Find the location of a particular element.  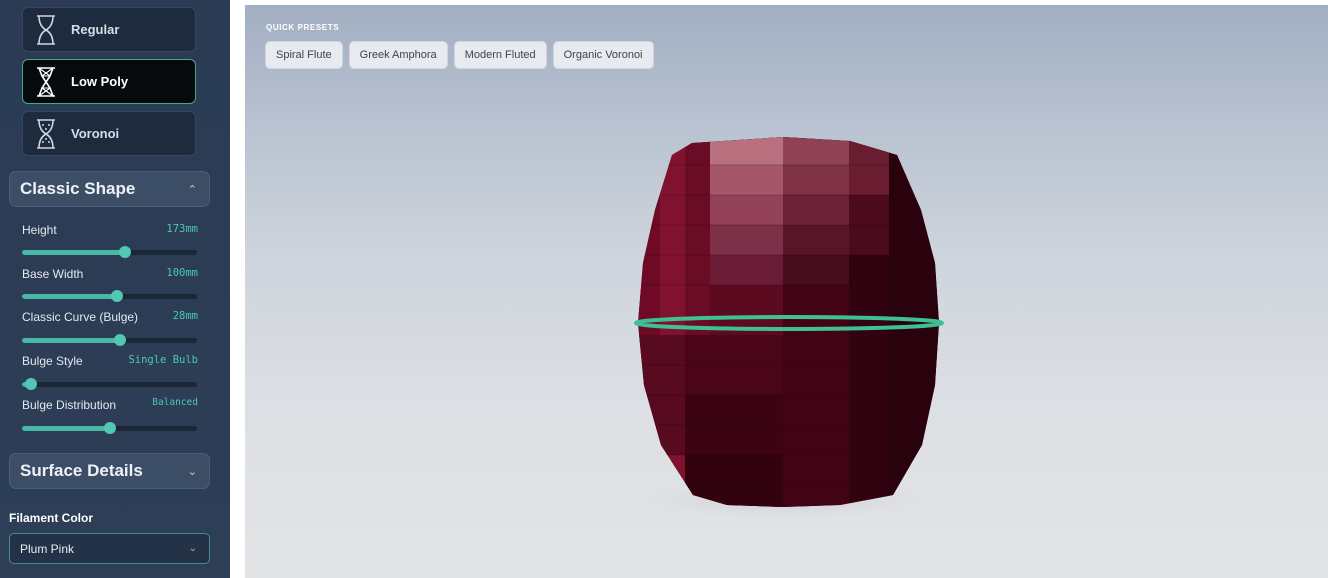

bulge-style-slider is located at coordinates (109, 384).